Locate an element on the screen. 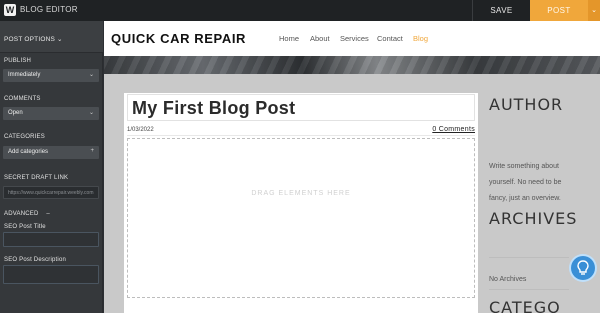 The image size is (600, 313). post-divider is located at coordinates (301, 135).